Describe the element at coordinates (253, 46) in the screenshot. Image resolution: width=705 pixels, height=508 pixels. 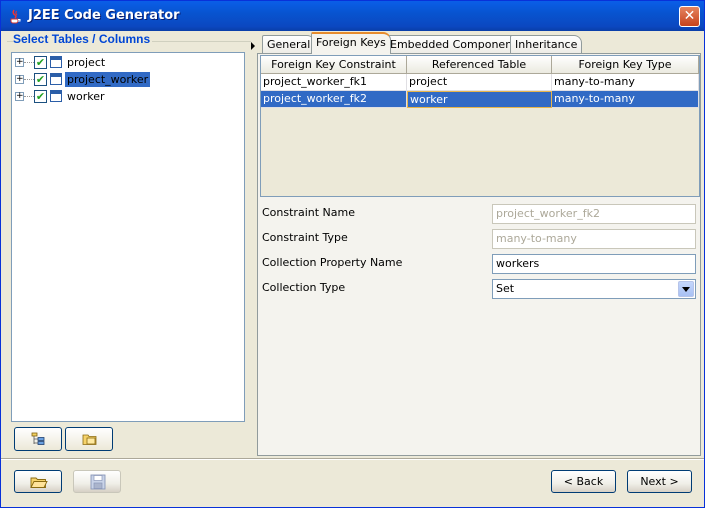
I see `collapse-arrow-icon` at that location.